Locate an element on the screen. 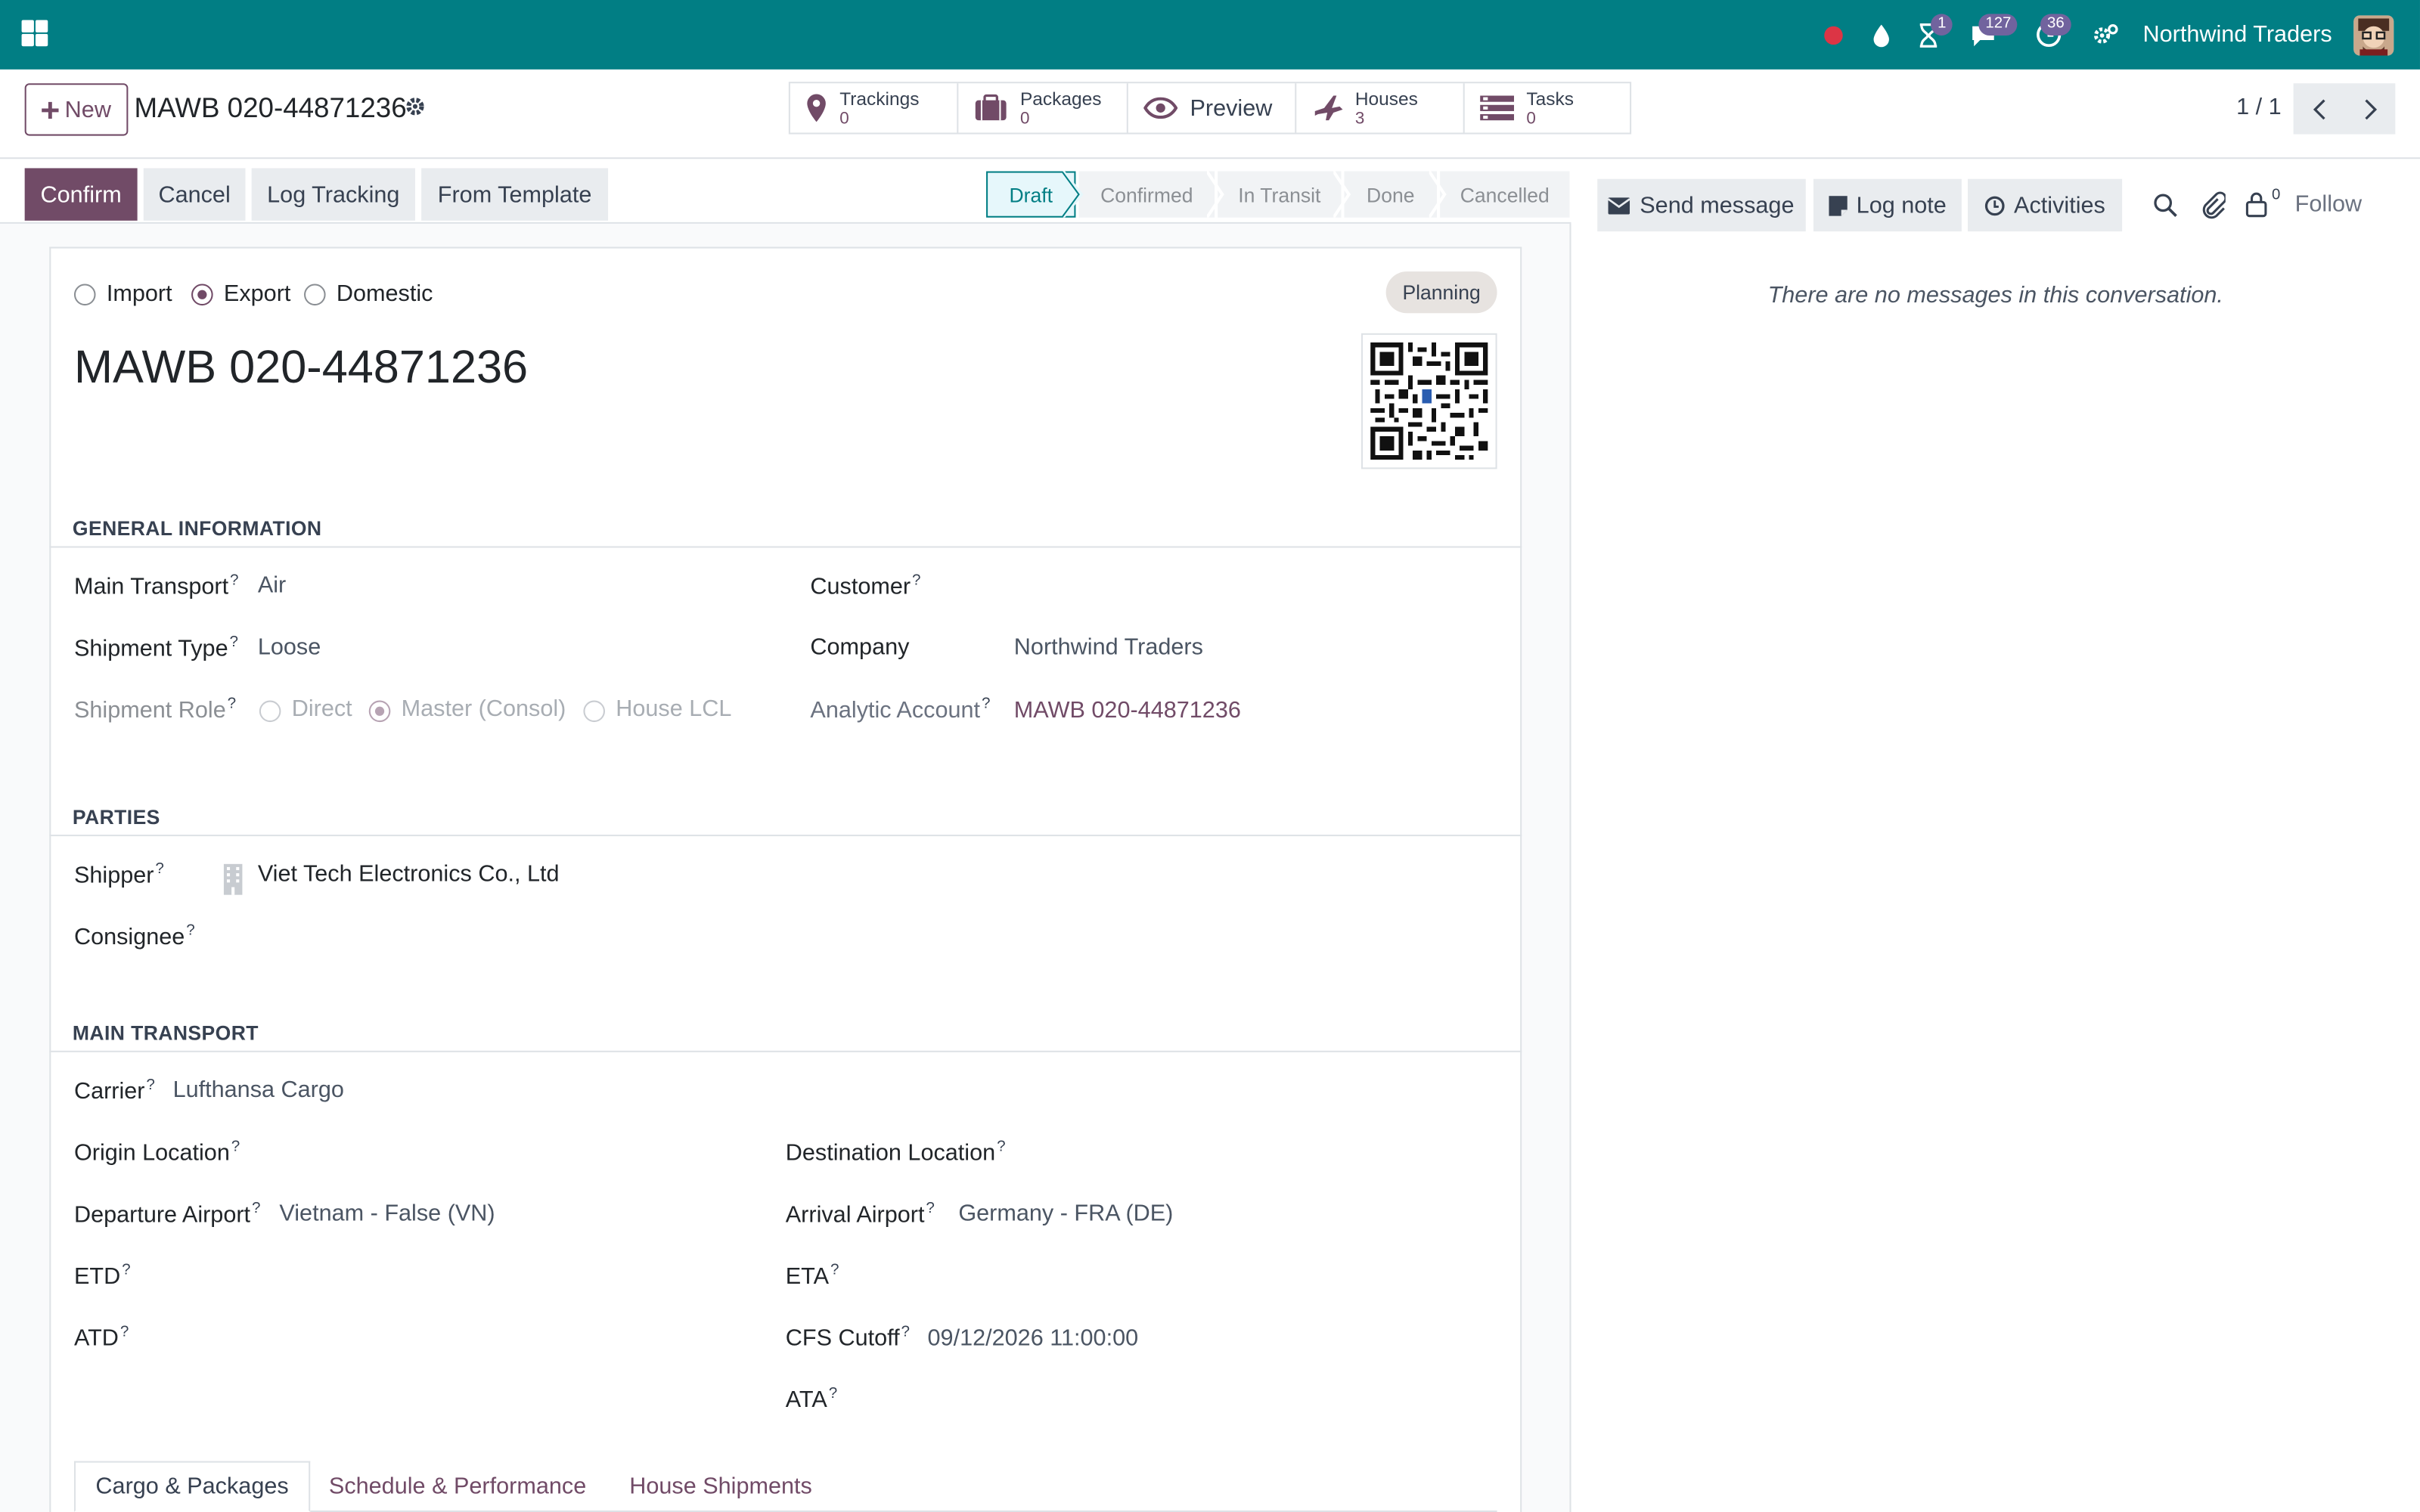 Image resolution: width=2420 pixels, height=1512 pixels. packages-label: Packages is located at coordinates (1060, 98).